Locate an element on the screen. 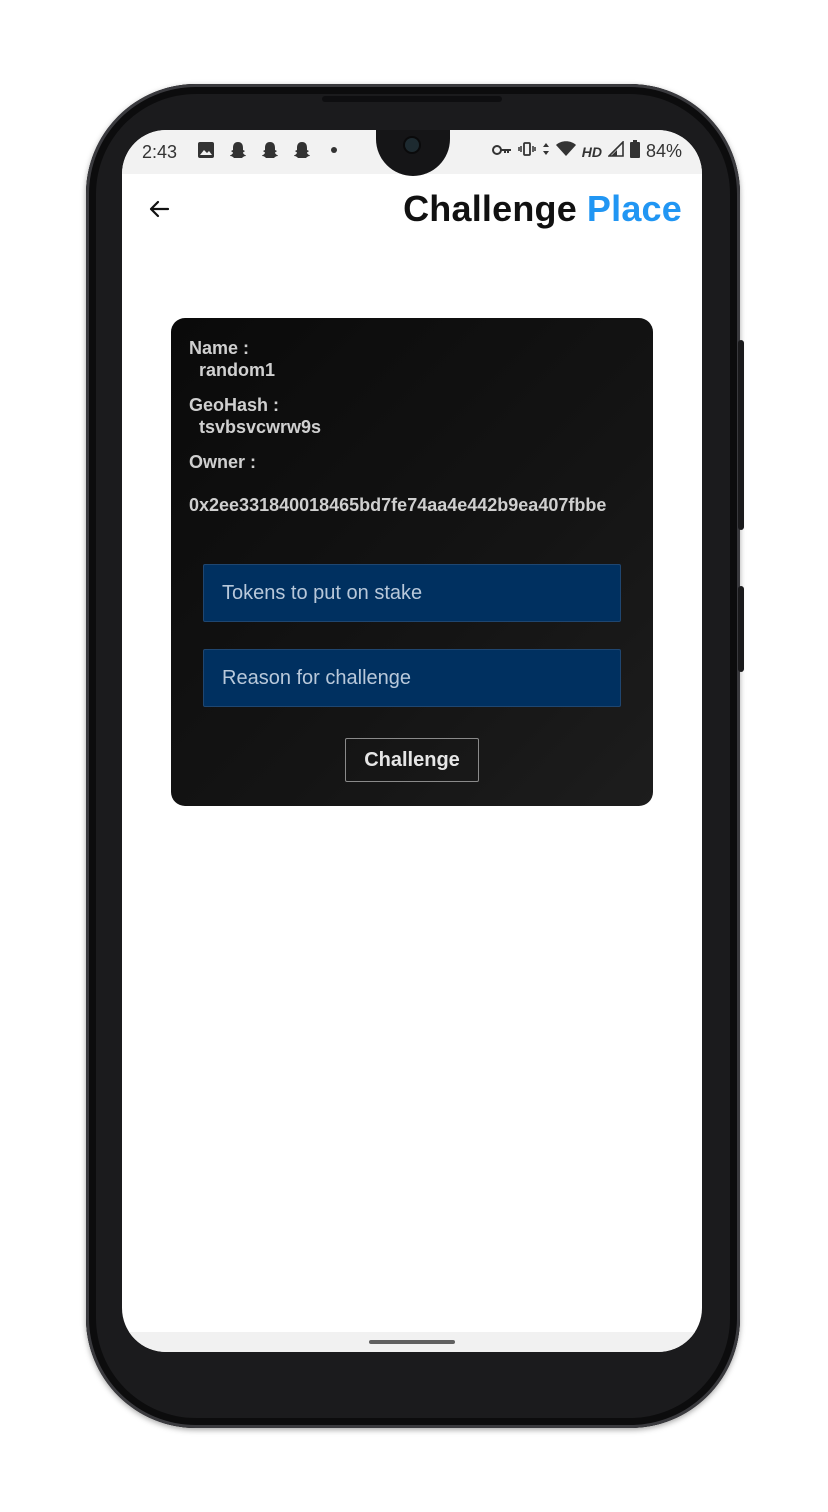 The height and width of the screenshot is (1512, 828). dot-icon is located at coordinates (334, 150).